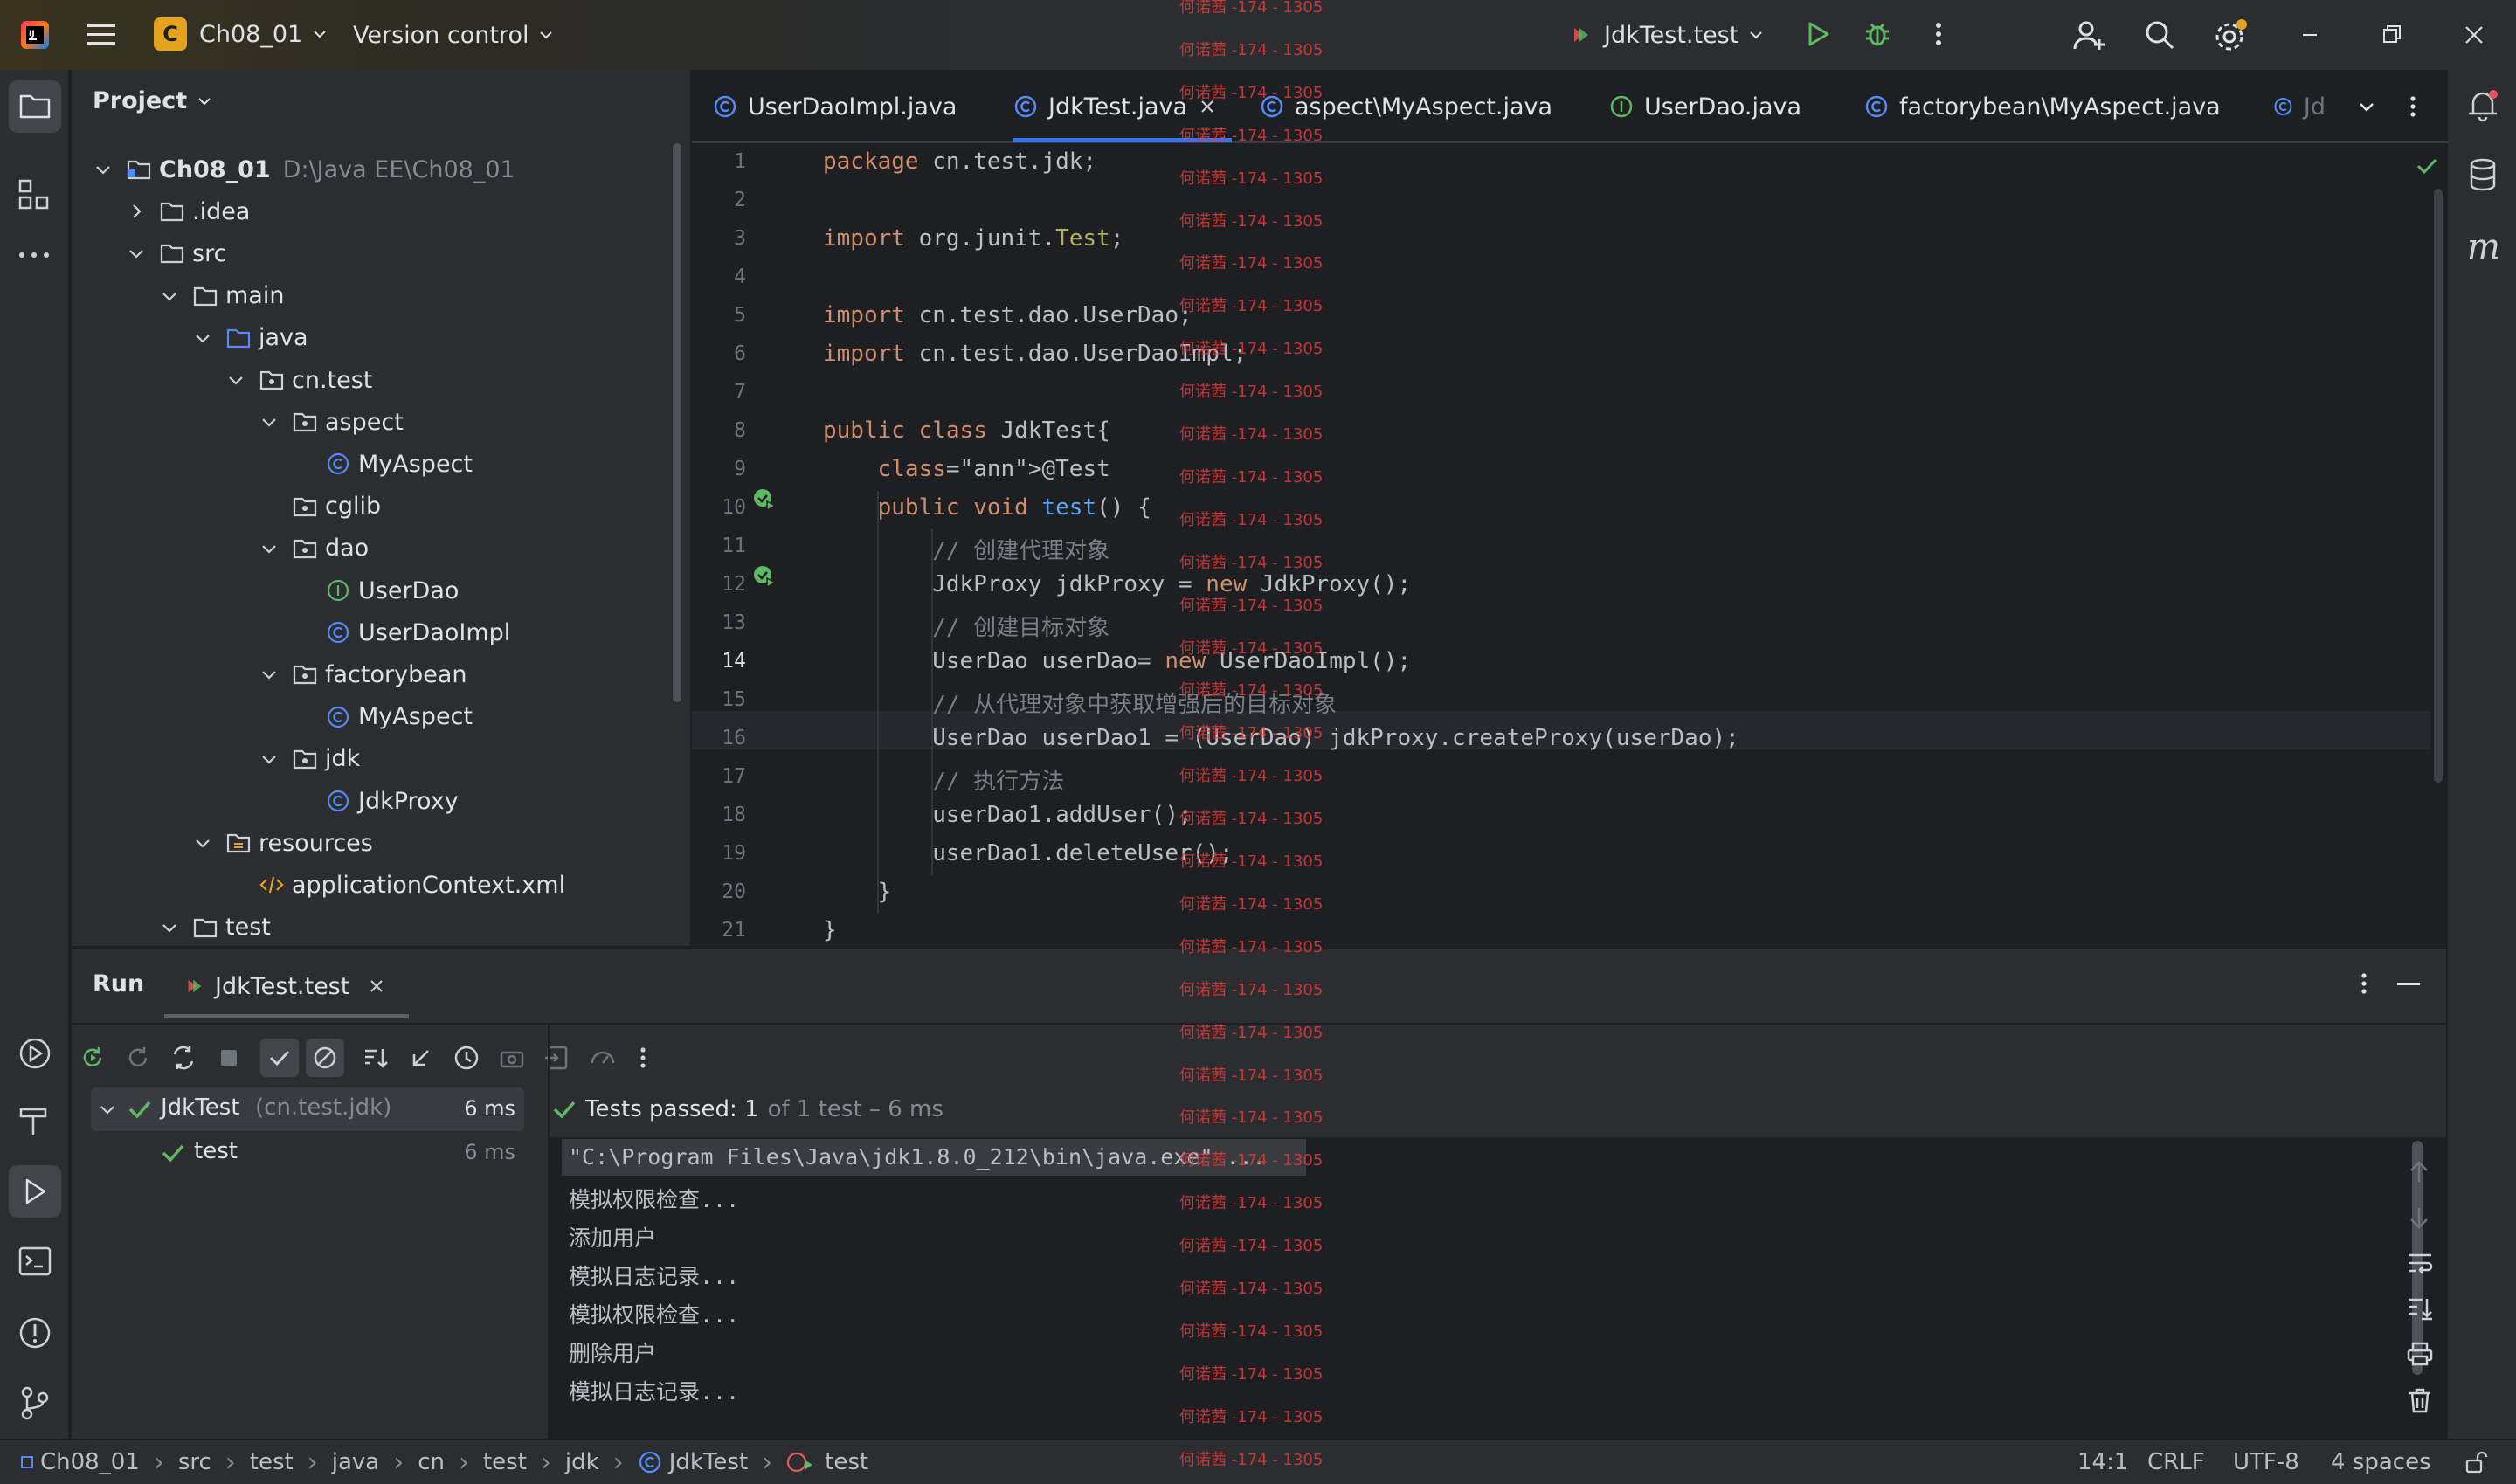  Describe the element at coordinates (229, 1058) in the screenshot. I see `stop-icon` at that location.